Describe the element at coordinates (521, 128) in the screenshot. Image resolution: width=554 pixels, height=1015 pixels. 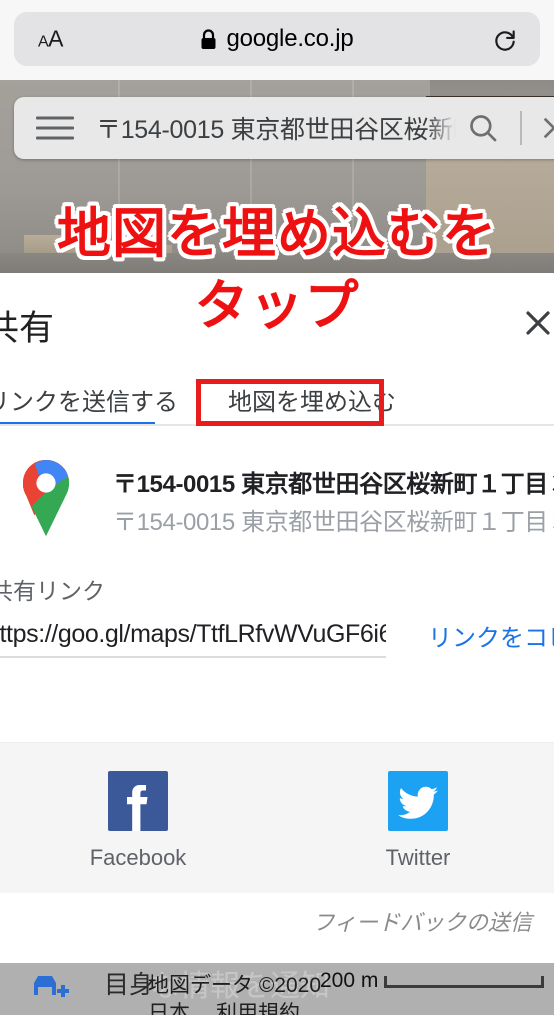
I see `search-bar-divider` at that location.